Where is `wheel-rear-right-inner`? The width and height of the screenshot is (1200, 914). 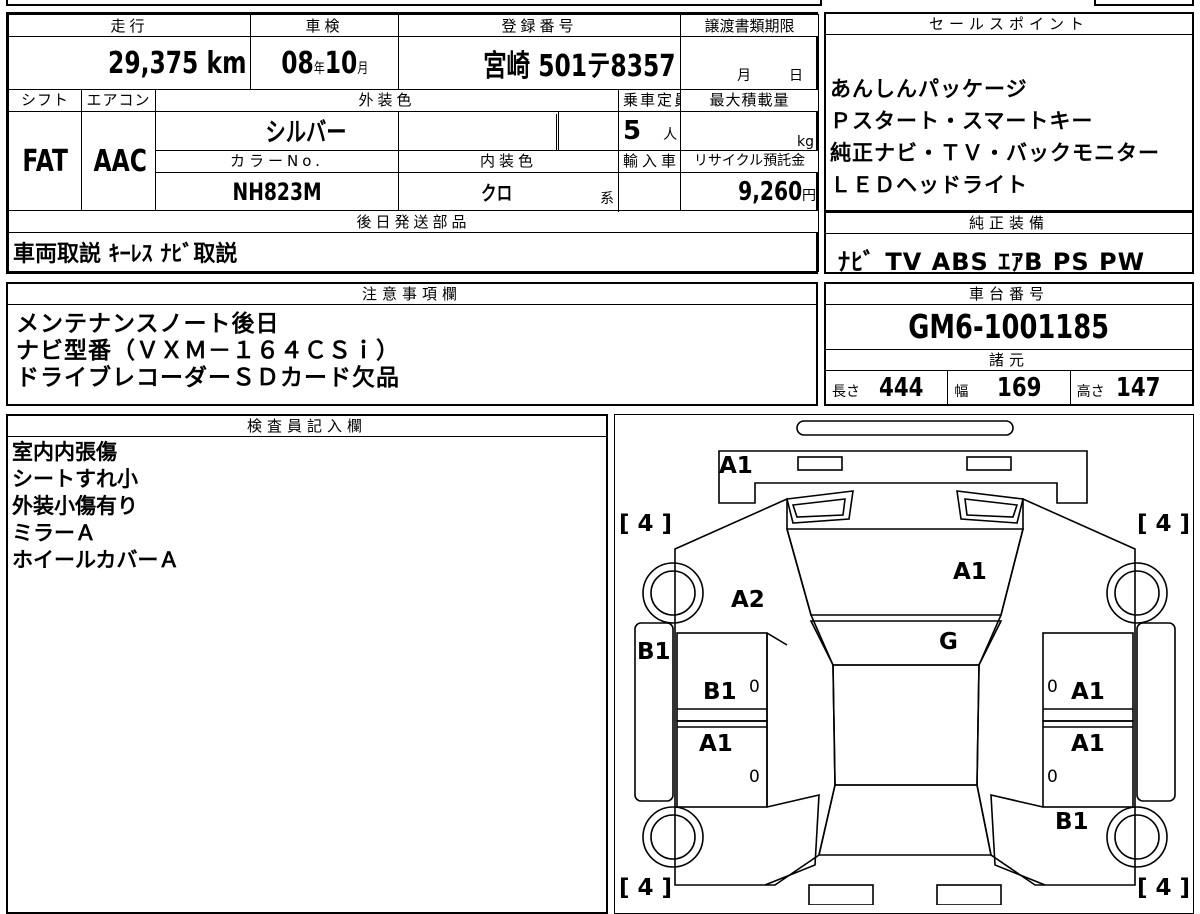 wheel-rear-right-inner is located at coordinates (1137, 837).